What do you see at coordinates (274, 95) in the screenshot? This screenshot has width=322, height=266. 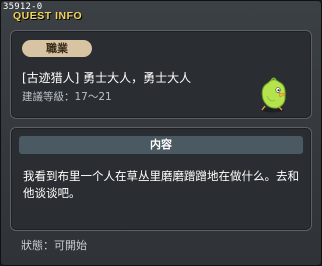 I see `green-chick-mascot-icon` at bounding box center [274, 95].